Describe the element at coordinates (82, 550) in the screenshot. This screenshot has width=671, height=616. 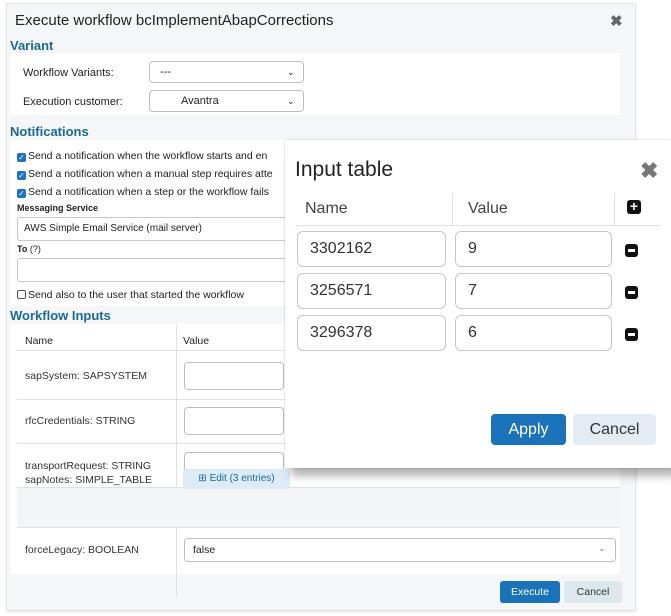
I see `input-name-forcelegacy: forceLegacy: BOOLEAN` at that location.